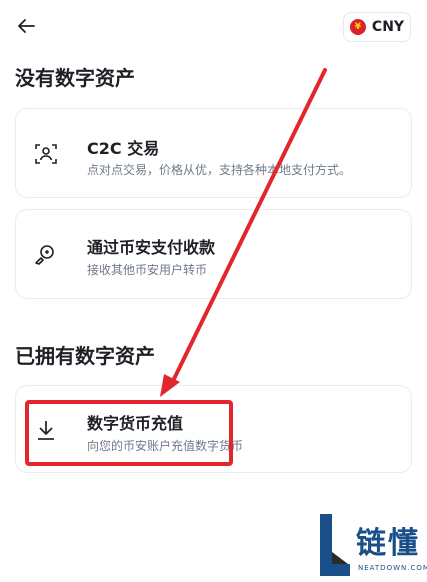 This screenshot has width=427, height=582. I want to click on binance-pay-card: 通过币安支付收款 接收其他币安用户转币, so click(213, 254).